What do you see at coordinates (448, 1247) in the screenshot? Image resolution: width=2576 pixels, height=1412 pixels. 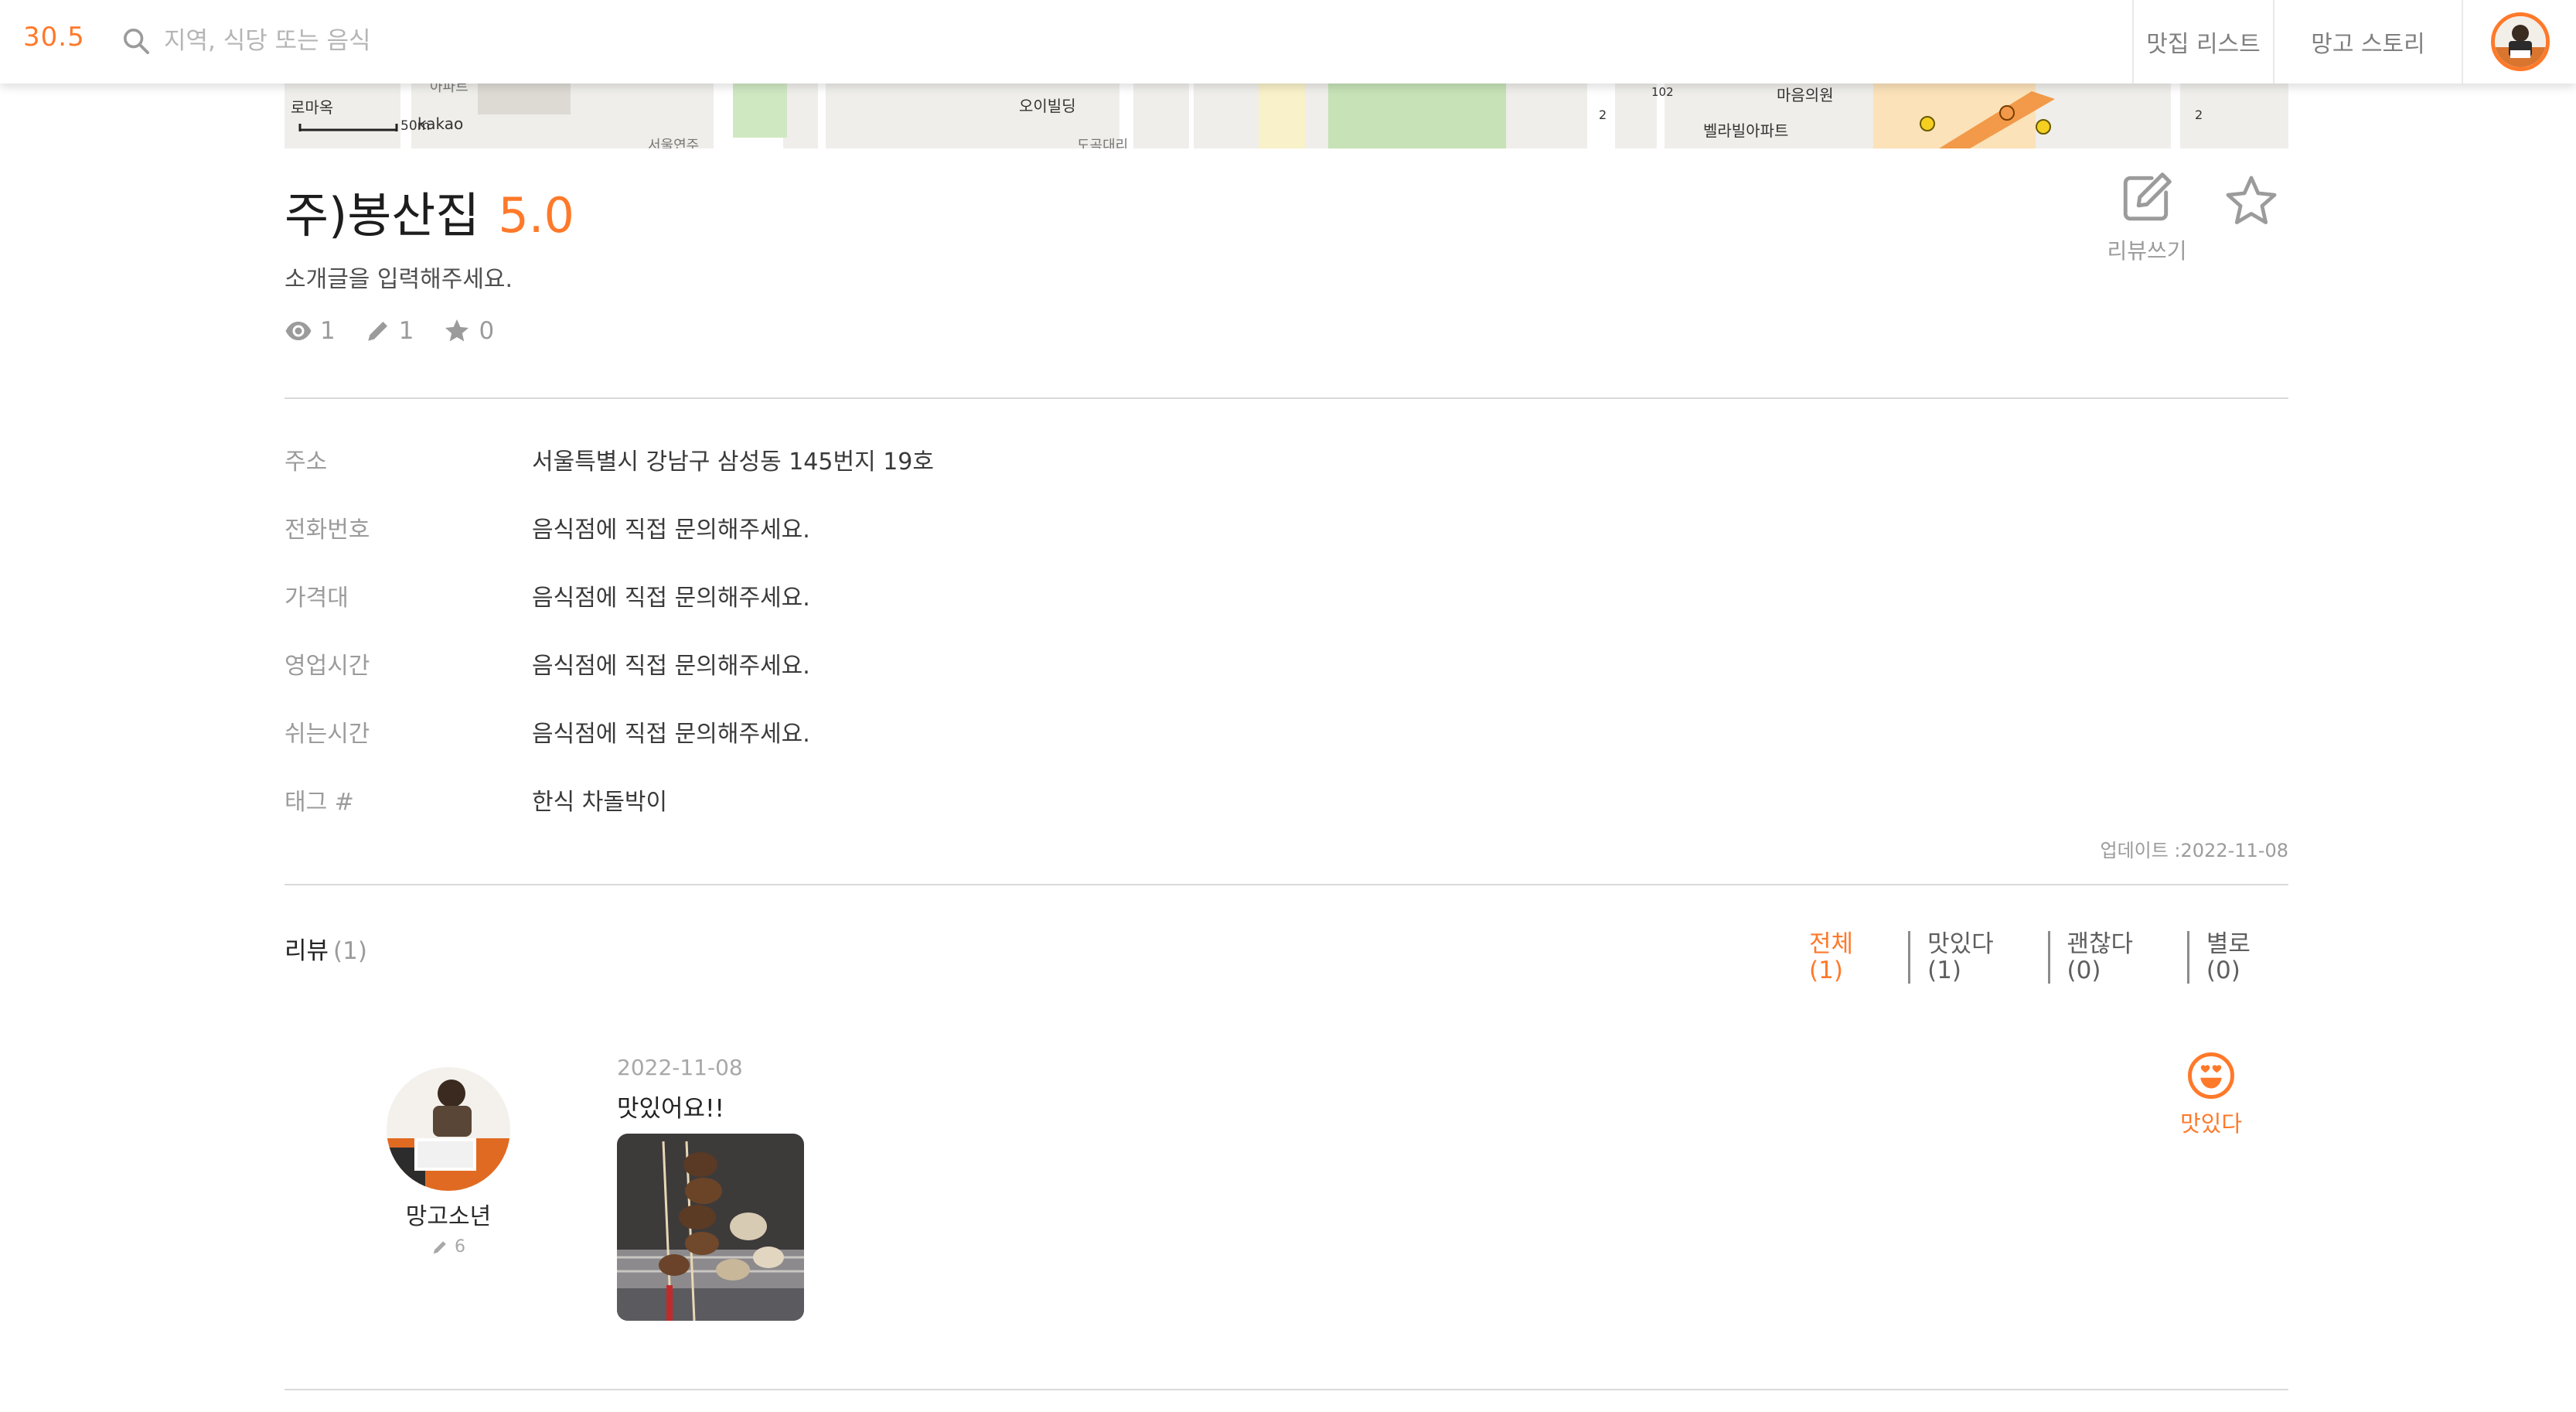 I see `reviewer-review-count: 6` at bounding box center [448, 1247].